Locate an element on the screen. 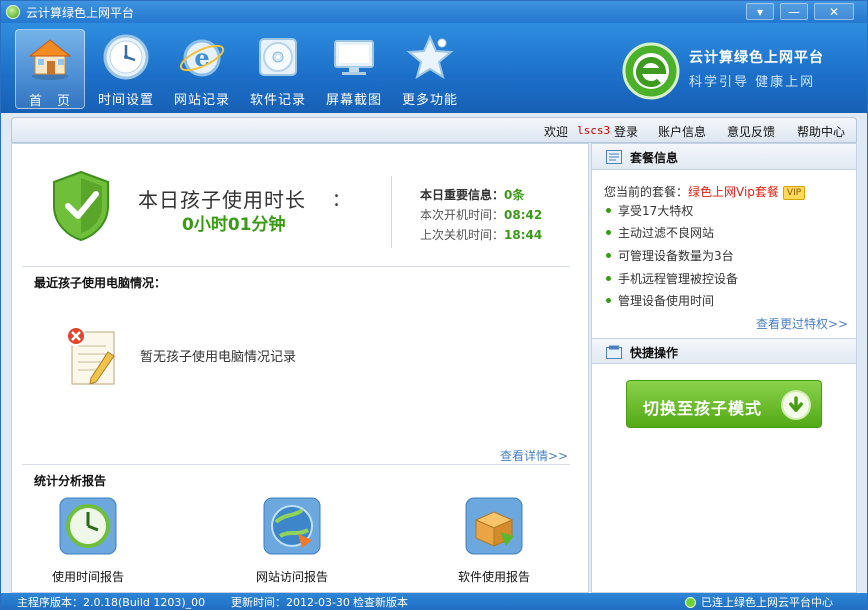  shutdown-time-row: 上次关机时间：18:44 is located at coordinates (481, 234).